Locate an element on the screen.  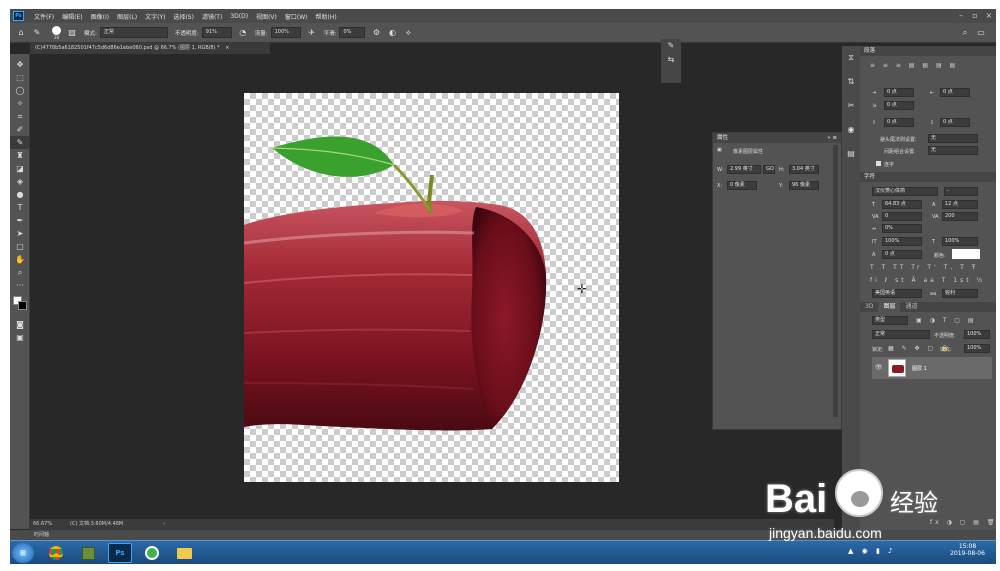
brush-settings-icon: ▨ is located at coordinates (72, 33).